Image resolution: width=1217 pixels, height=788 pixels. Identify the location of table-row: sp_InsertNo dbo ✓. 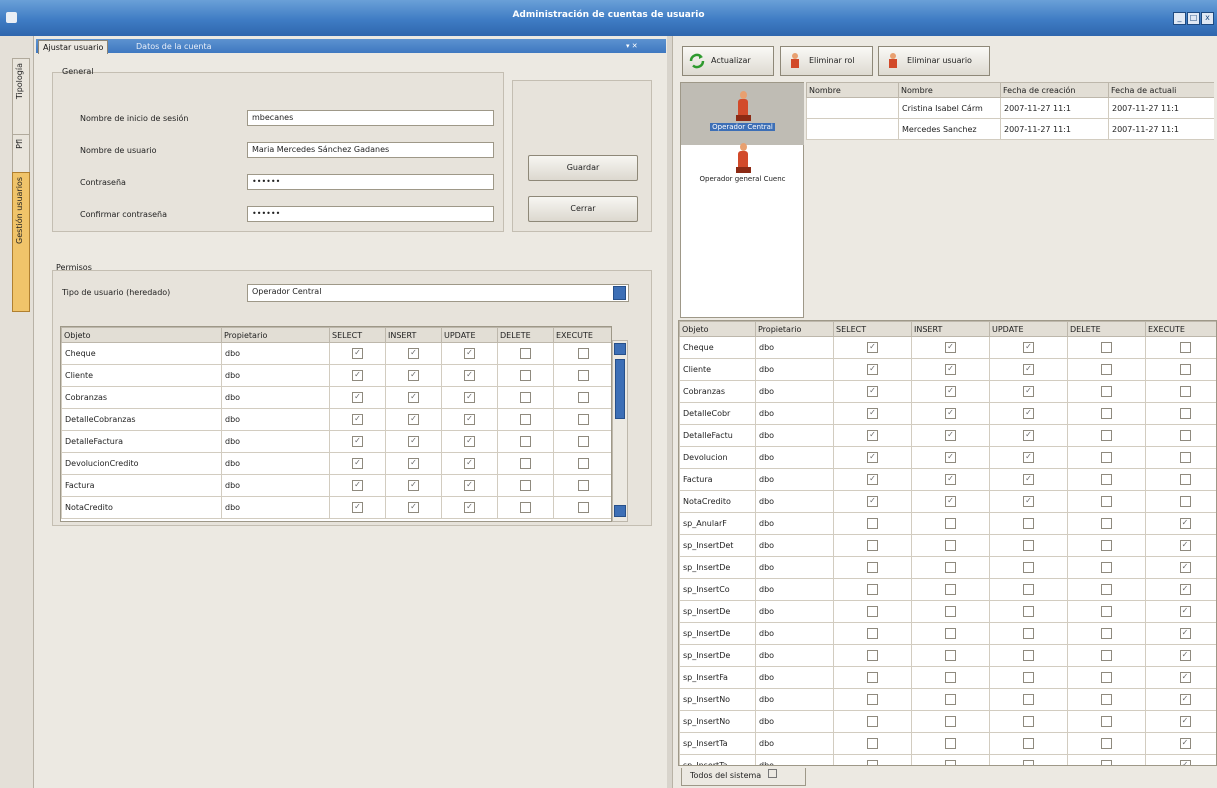
(947, 721).